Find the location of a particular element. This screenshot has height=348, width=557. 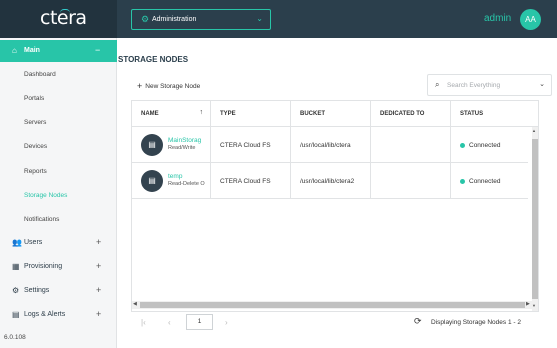

sort-asc-icon: ↑ is located at coordinates (202, 112).